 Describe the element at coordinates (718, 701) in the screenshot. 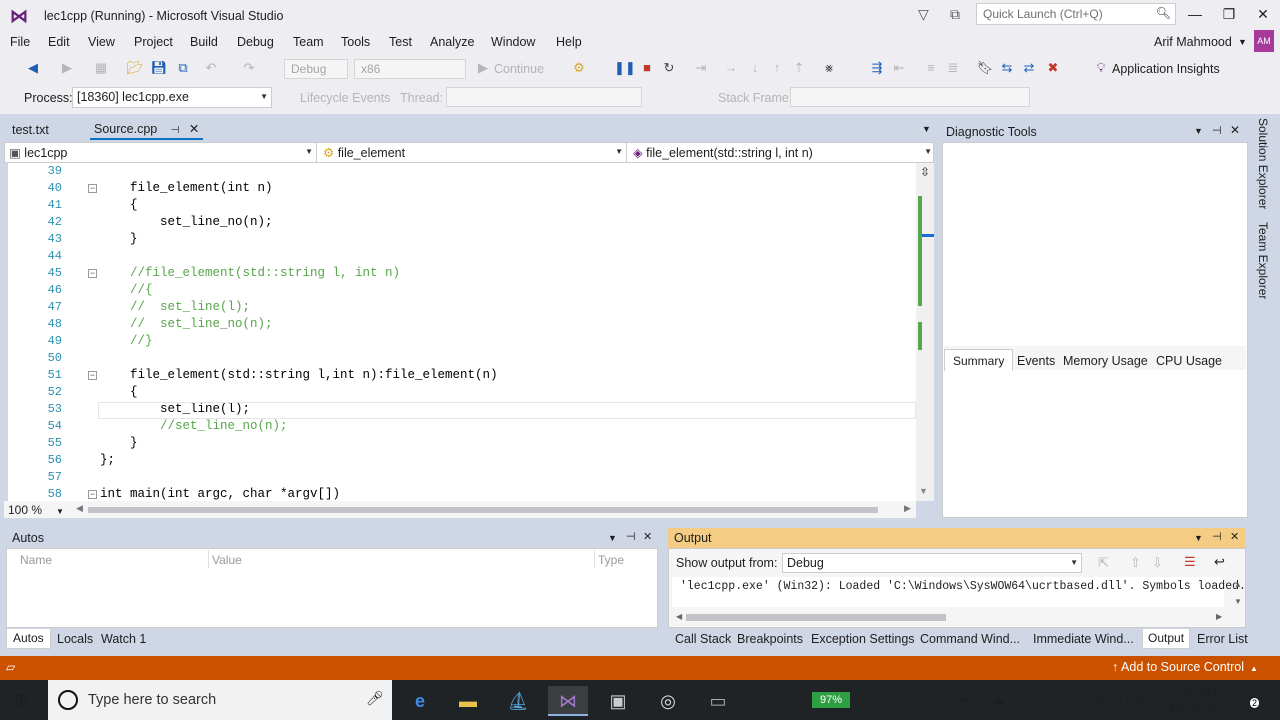

I see `console-icon: ▭` at that location.